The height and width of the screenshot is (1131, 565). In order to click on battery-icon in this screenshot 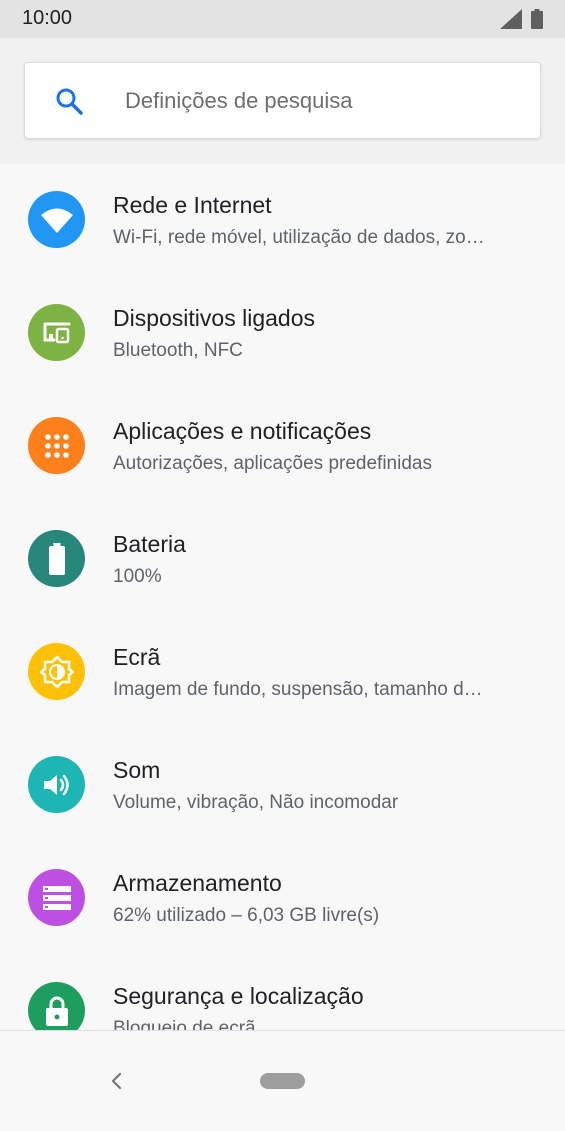, I will do `click(56, 558)`.